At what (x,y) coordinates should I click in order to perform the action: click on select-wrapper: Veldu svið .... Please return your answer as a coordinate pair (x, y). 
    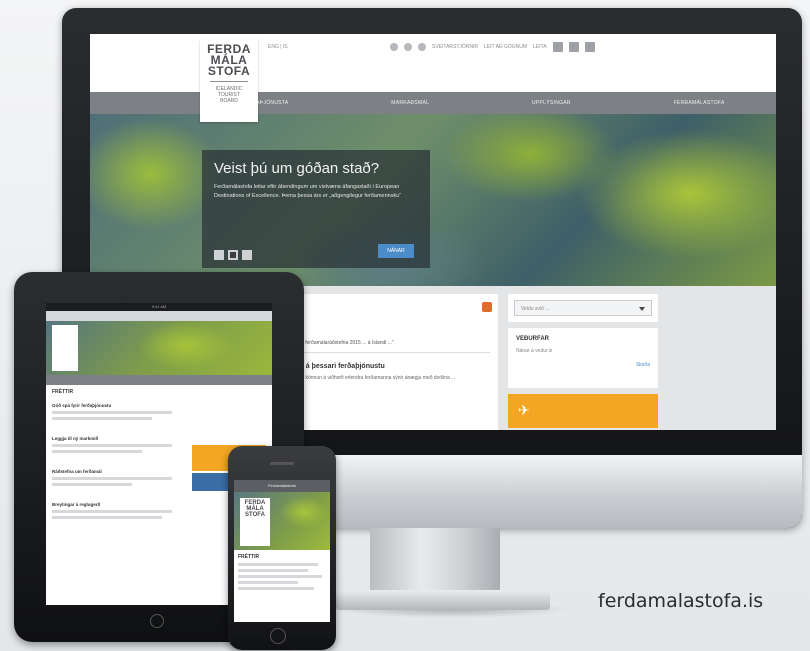
    Looking at the image, I should click on (583, 308).